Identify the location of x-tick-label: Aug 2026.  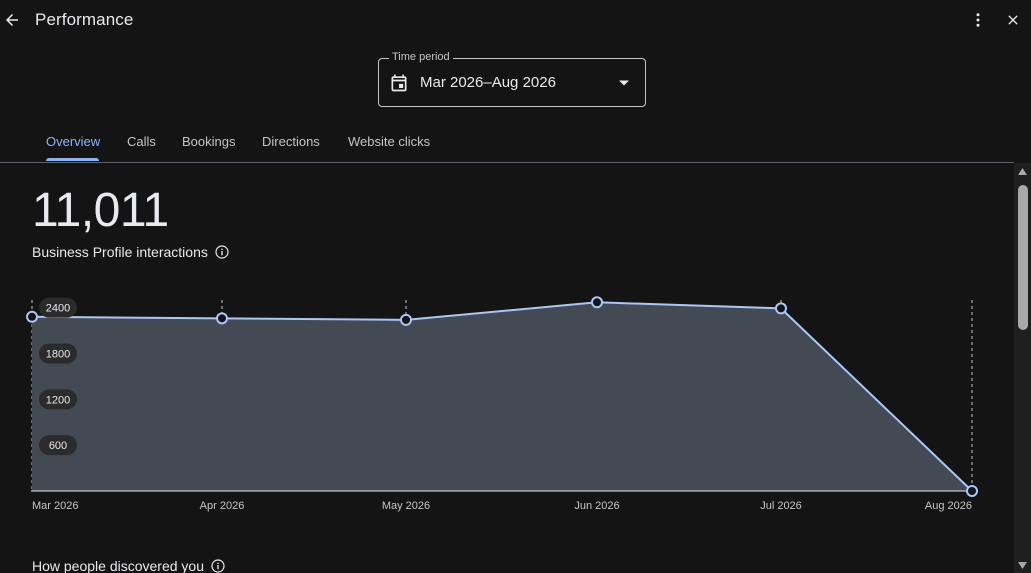
(948, 506).